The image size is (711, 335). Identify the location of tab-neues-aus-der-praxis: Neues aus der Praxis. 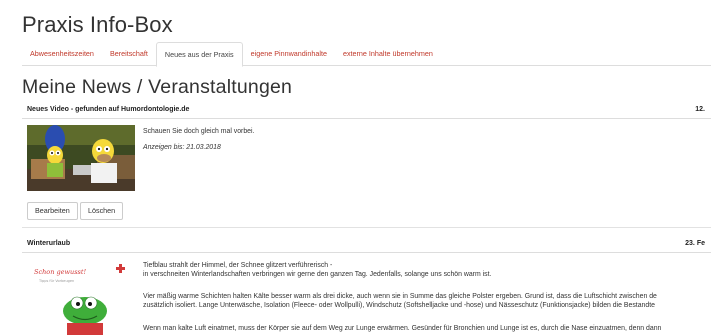
(199, 54).